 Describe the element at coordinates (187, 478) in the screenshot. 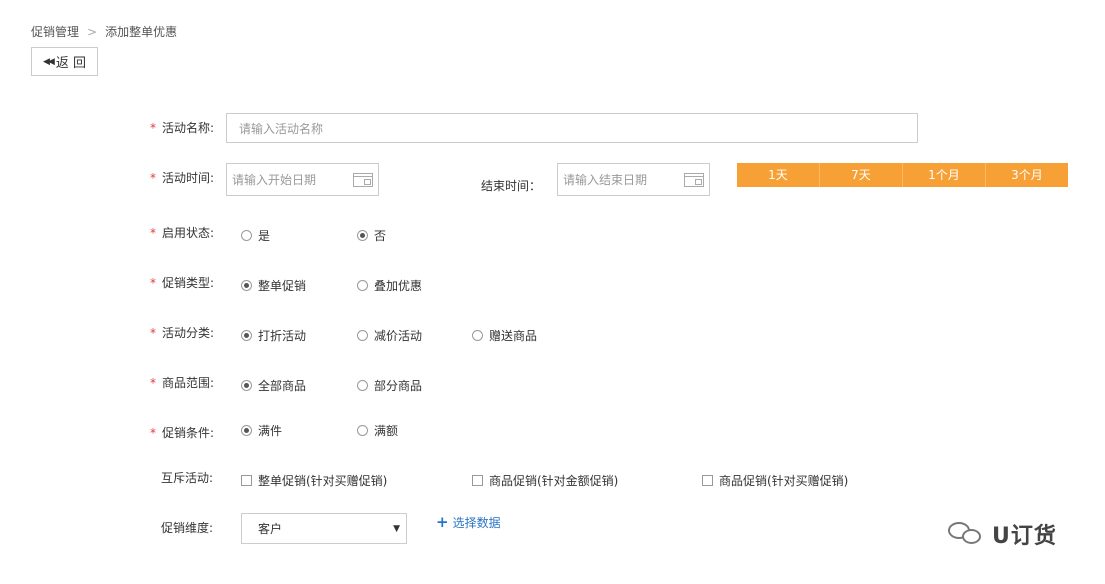

I see `mutex-activities-label: 互斥活动:` at that location.